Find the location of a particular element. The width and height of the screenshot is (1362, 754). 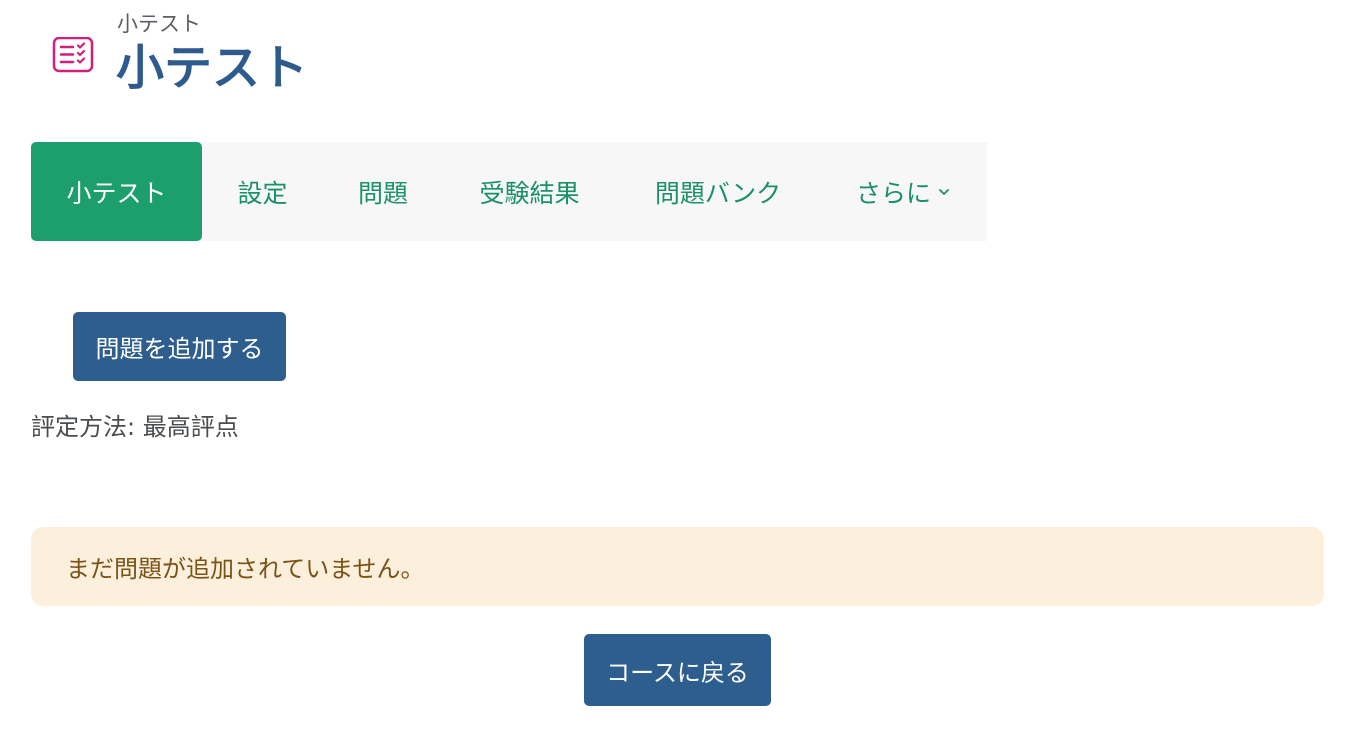

tab-label: 受験結果 is located at coordinates (529, 193).